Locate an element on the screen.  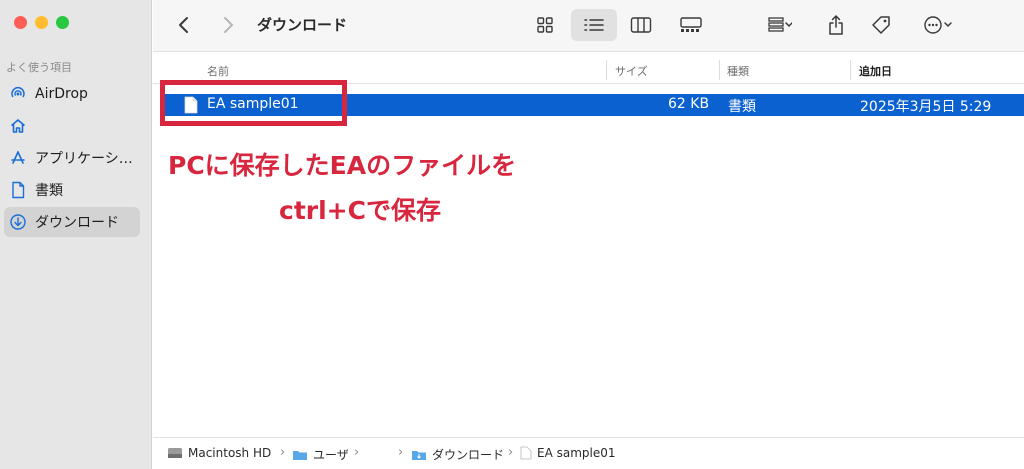
forward-button is located at coordinates (228, 25).